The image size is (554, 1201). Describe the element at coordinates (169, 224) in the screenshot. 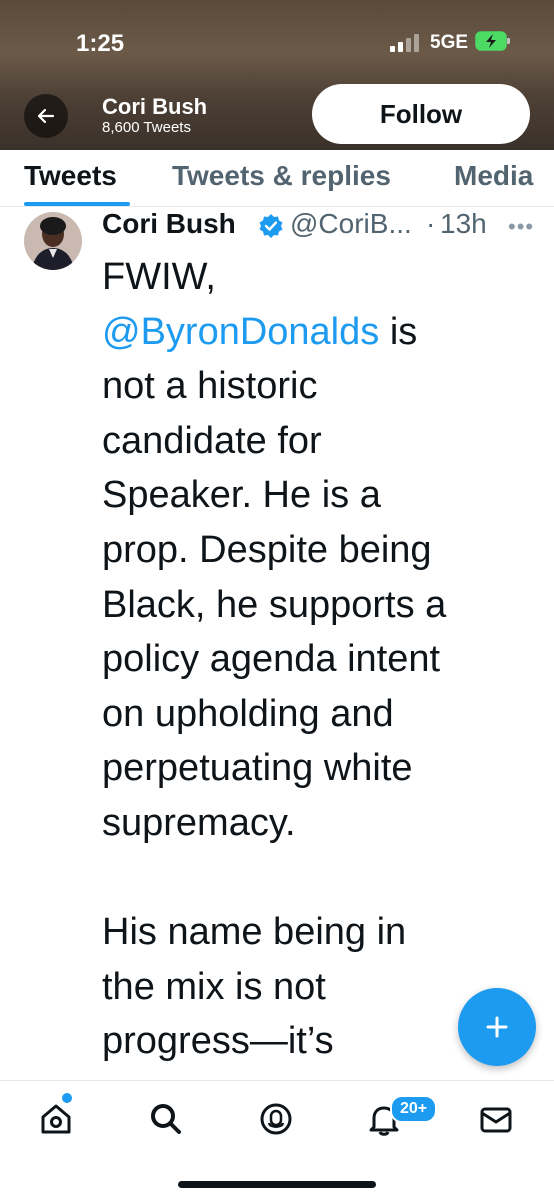

I see `tweet-author: Cori Bush` at that location.